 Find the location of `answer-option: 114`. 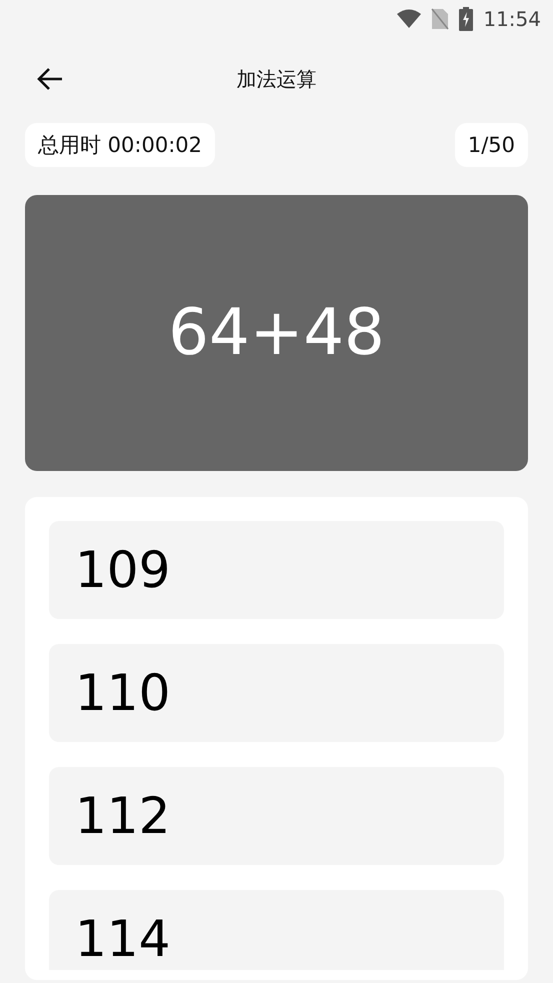

answer-option: 114 is located at coordinates (276, 930).